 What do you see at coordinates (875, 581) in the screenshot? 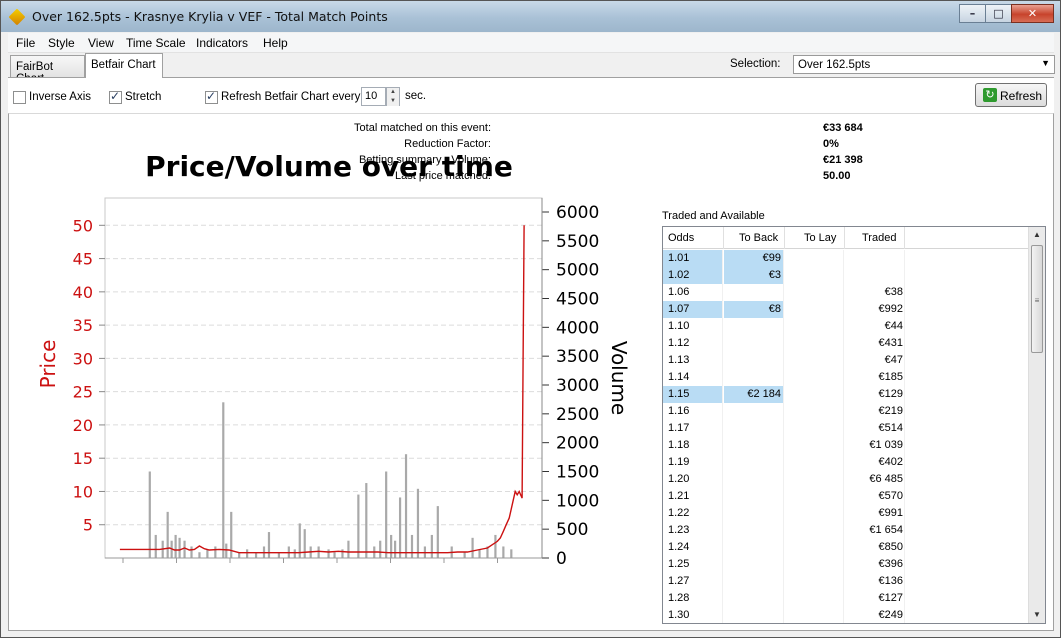
I see `cell-traded: €136` at bounding box center [875, 581].